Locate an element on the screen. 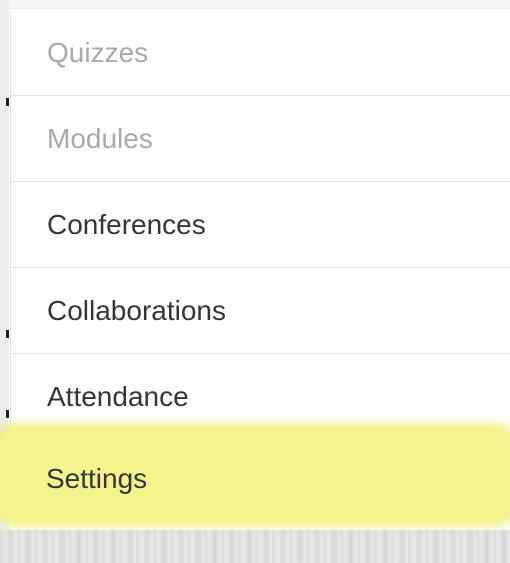  nav-item-attendance: Attendance is located at coordinates (260, 397).